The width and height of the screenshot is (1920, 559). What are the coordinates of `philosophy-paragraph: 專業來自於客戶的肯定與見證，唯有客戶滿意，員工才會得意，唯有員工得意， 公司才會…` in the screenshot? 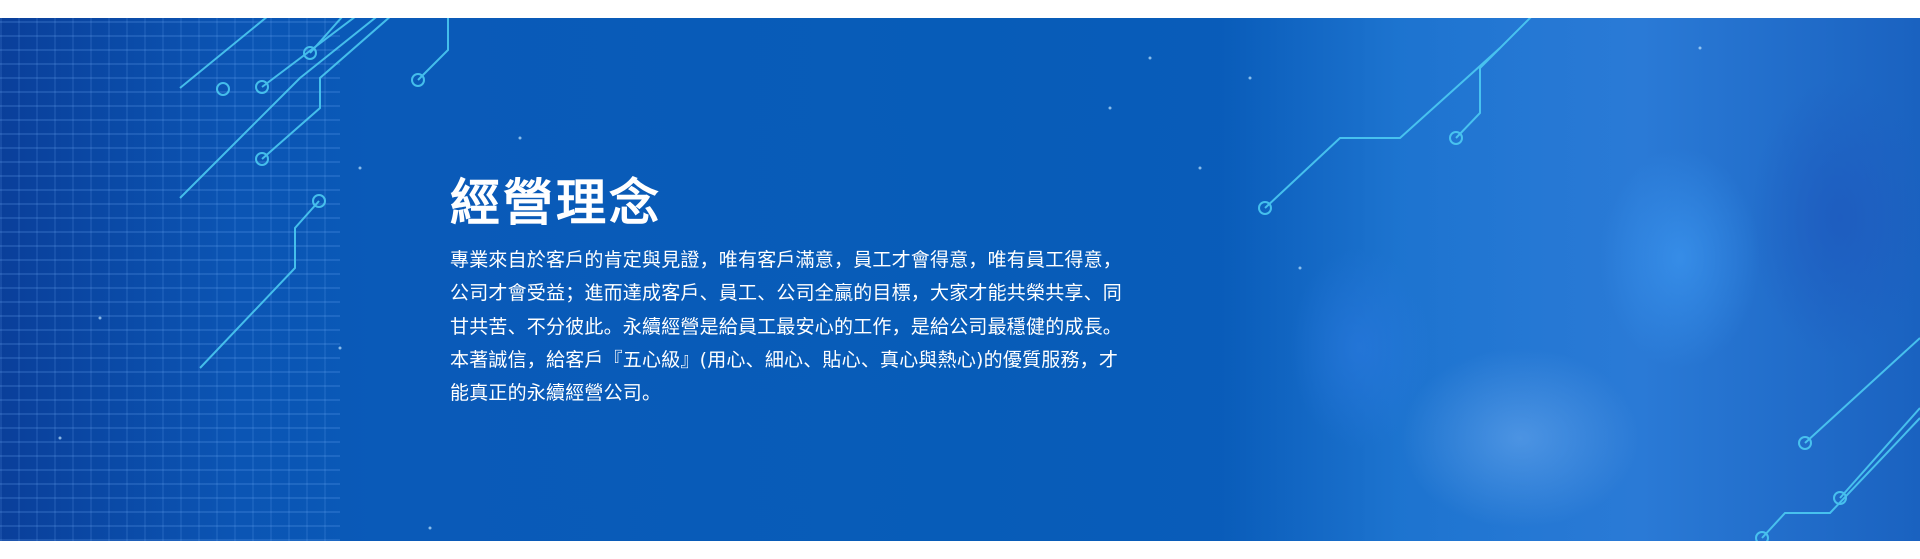 It's located at (786, 327).